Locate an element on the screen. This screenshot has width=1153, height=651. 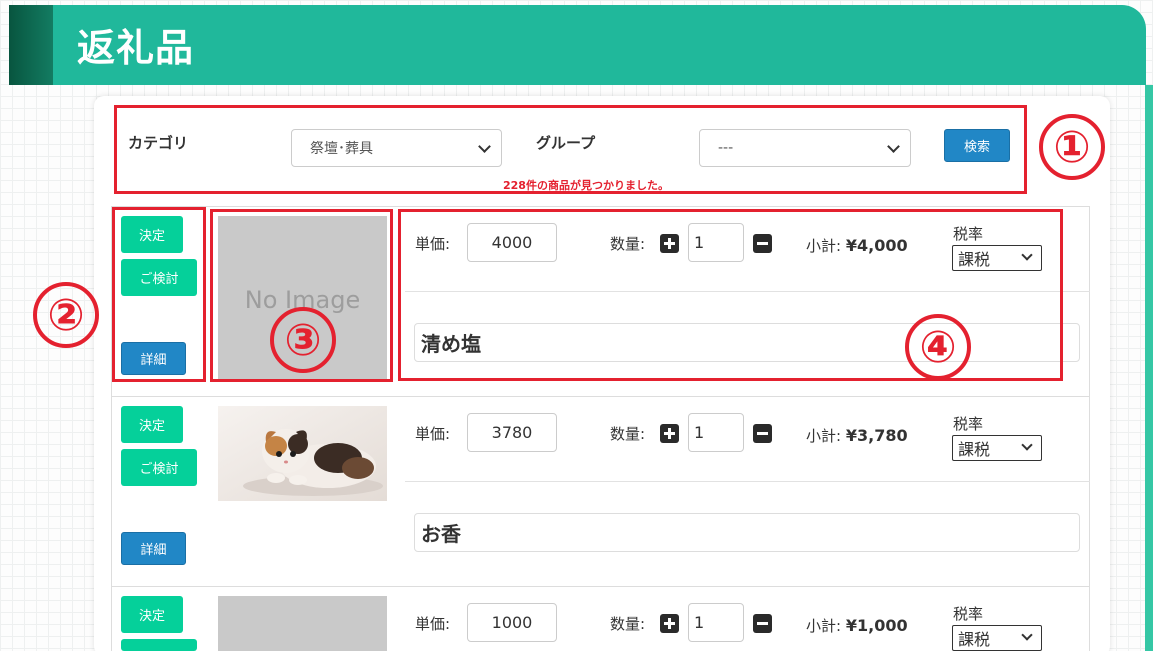
subtotal-value: ¥3,780 is located at coordinates (876, 435).